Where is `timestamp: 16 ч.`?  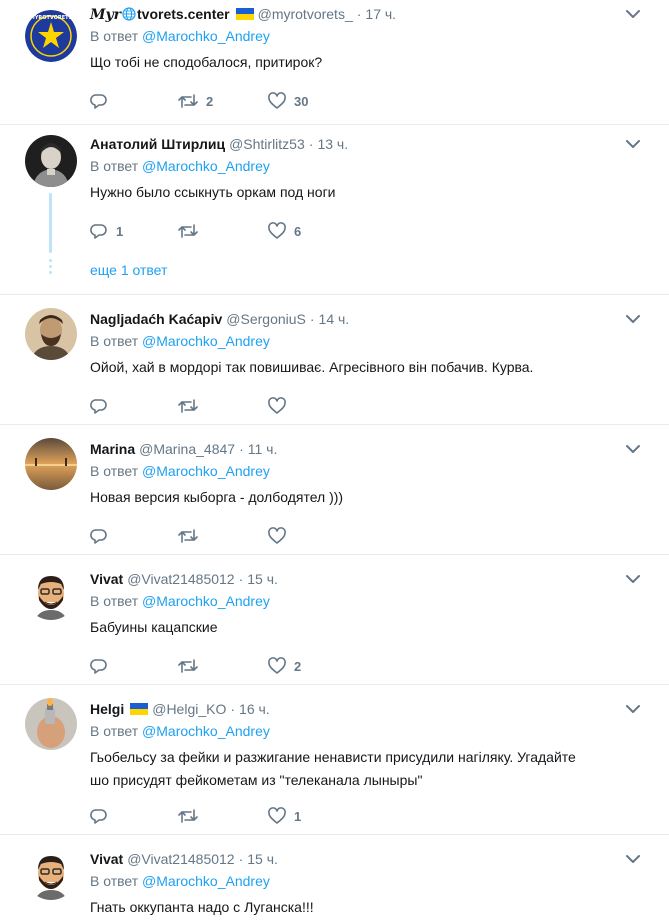
timestamp: 16 ч. is located at coordinates (254, 709).